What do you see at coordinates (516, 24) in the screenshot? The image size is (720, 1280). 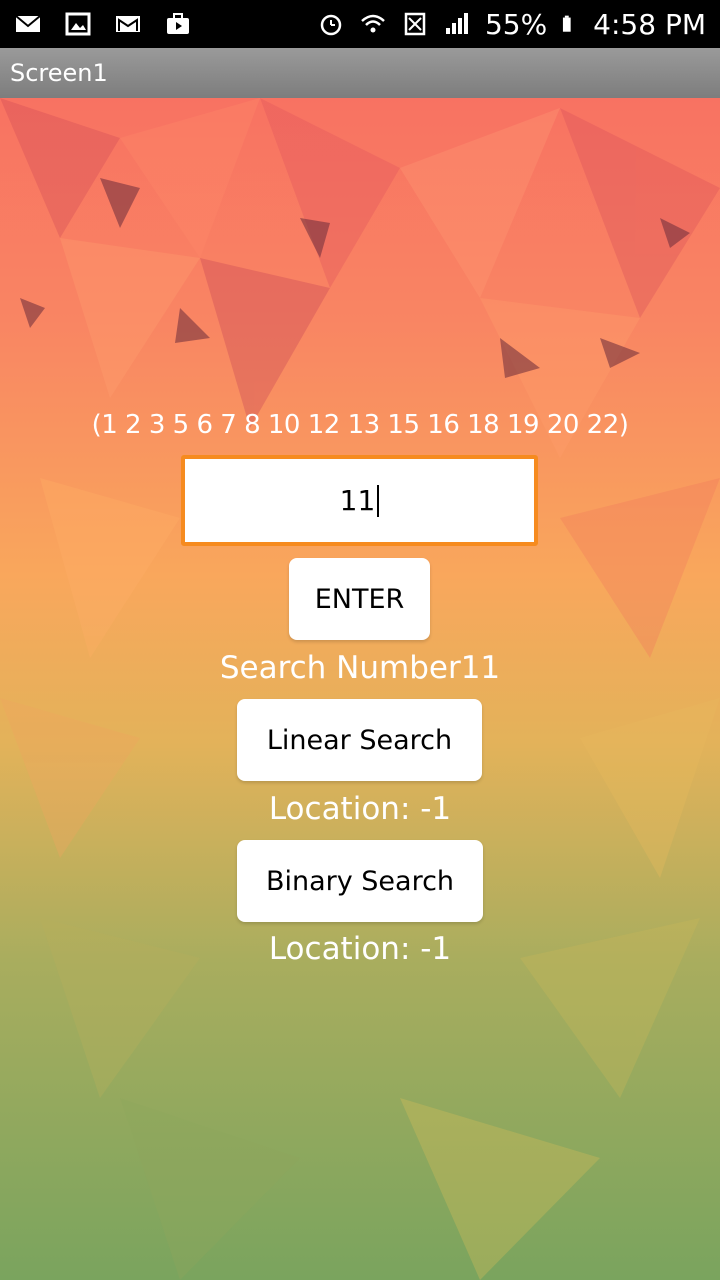 I see `battery-percent: 55%` at bounding box center [516, 24].